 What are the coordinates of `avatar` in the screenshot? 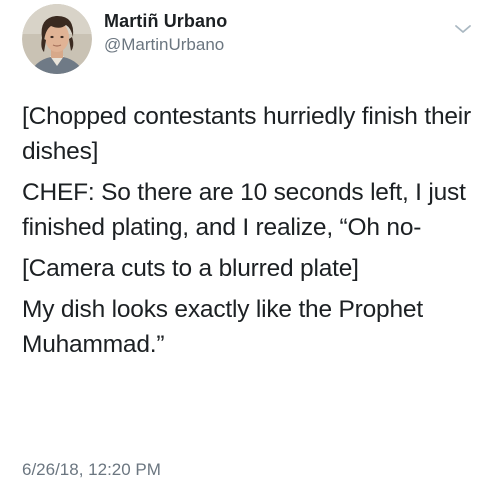 It's located at (57, 39).